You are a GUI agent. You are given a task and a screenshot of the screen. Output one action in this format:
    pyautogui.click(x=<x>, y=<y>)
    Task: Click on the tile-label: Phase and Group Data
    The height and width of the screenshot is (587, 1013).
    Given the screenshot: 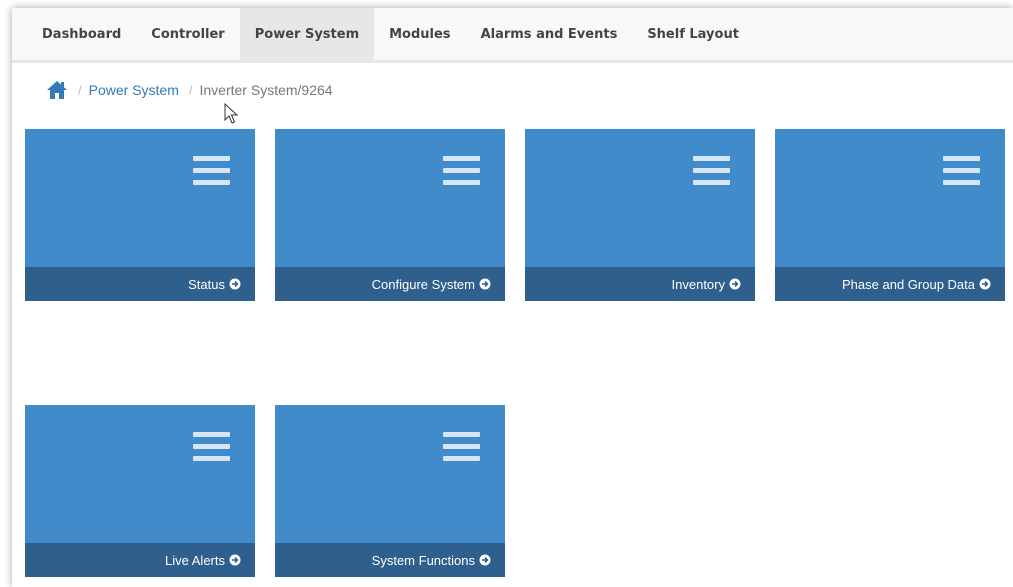 What is the action you would take?
    pyautogui.click(x=908, y=284)
    